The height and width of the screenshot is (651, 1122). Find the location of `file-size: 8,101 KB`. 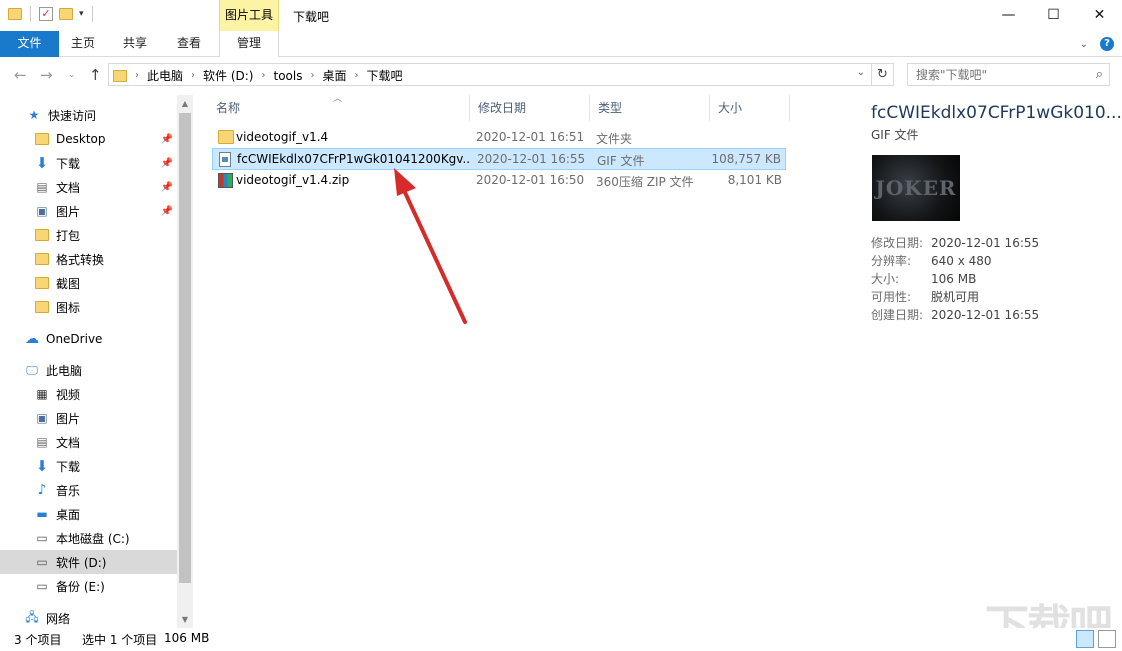

file-size: 8,101 KB is located at coordinates (754, 180).